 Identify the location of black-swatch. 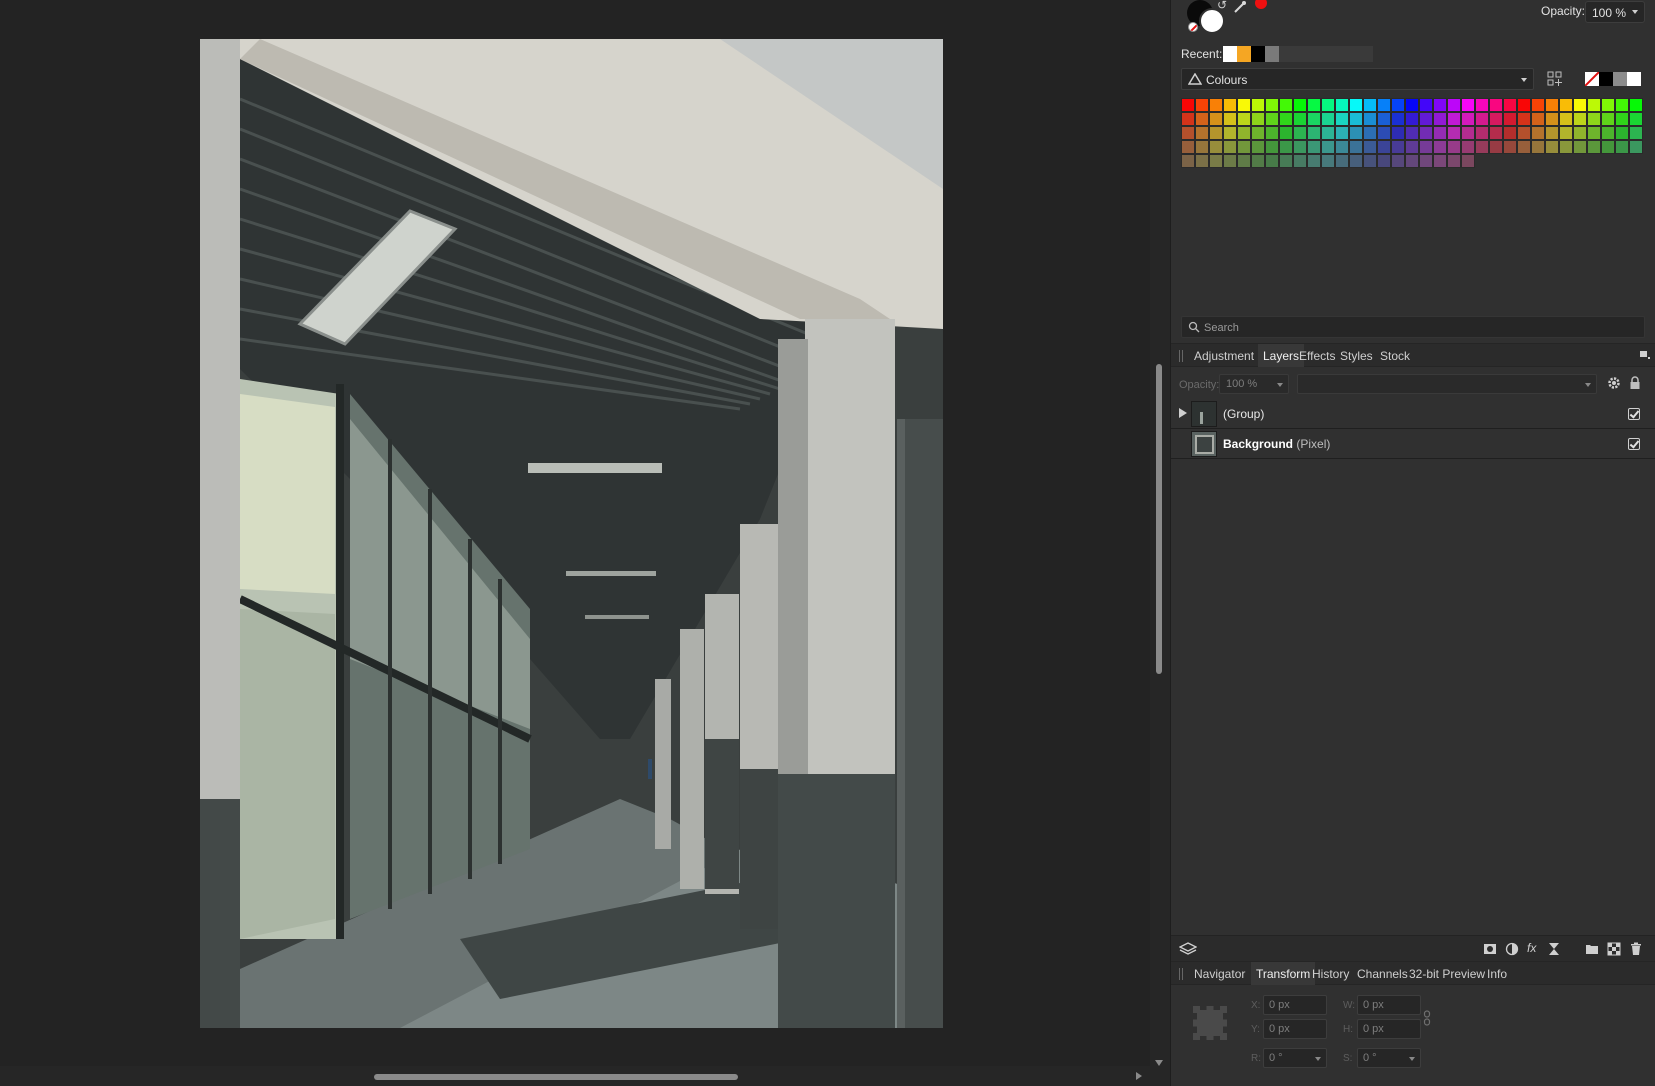
(1606, 79).